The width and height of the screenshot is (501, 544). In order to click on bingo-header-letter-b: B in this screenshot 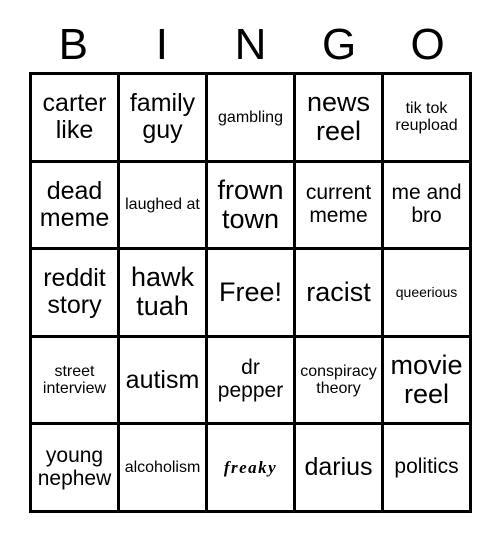, I will do `click(73, 44)`.